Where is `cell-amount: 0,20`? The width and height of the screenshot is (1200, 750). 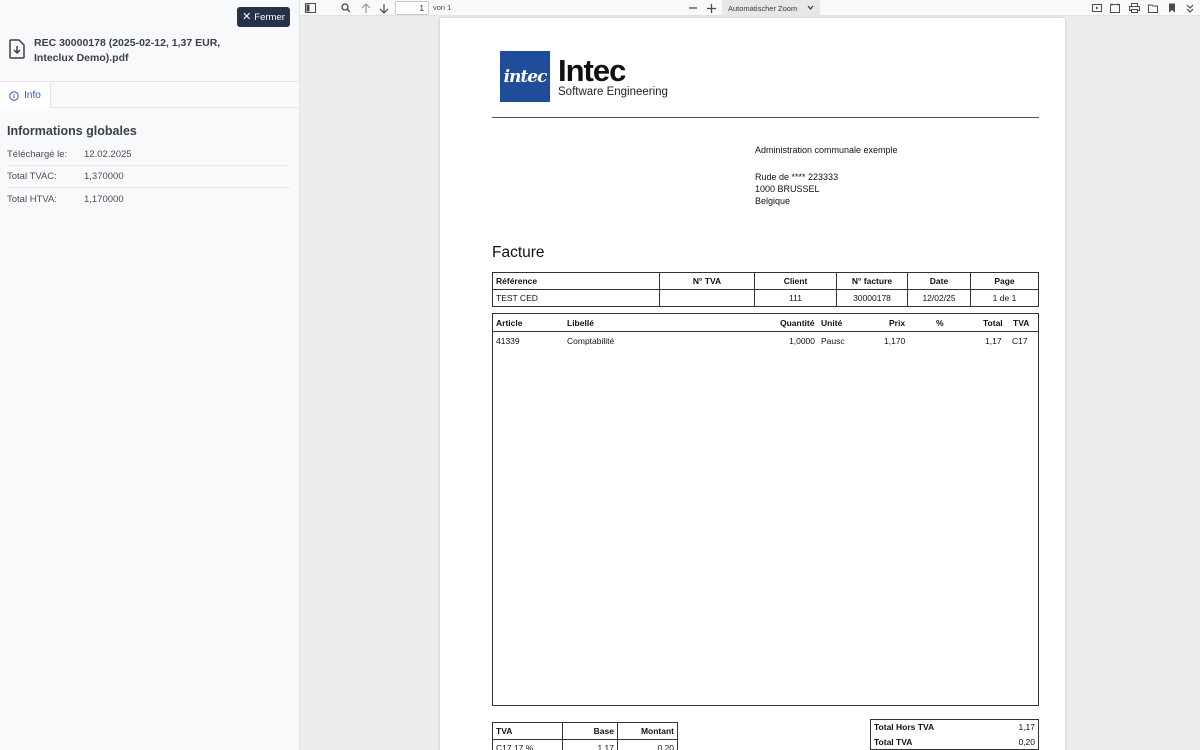 cell-amount: 0,20 is located at coordinates (647, 744).